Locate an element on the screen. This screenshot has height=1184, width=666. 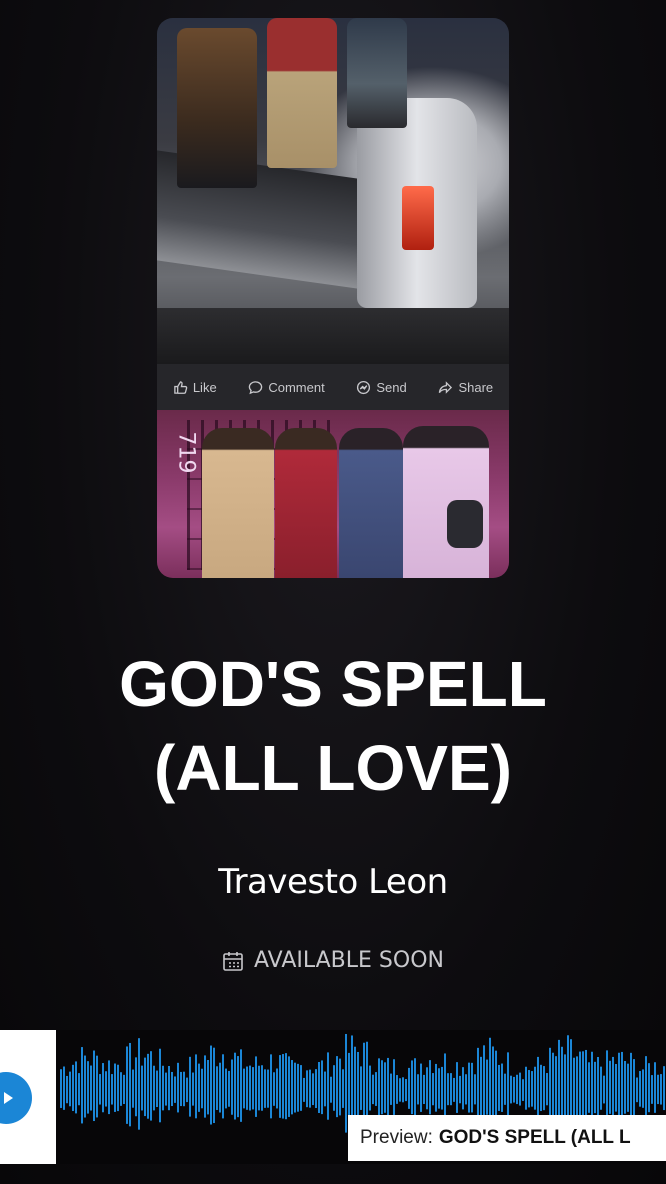
track-title: GOD'S SPELL (ALL LOVE) is located at coordinates (333, 726).